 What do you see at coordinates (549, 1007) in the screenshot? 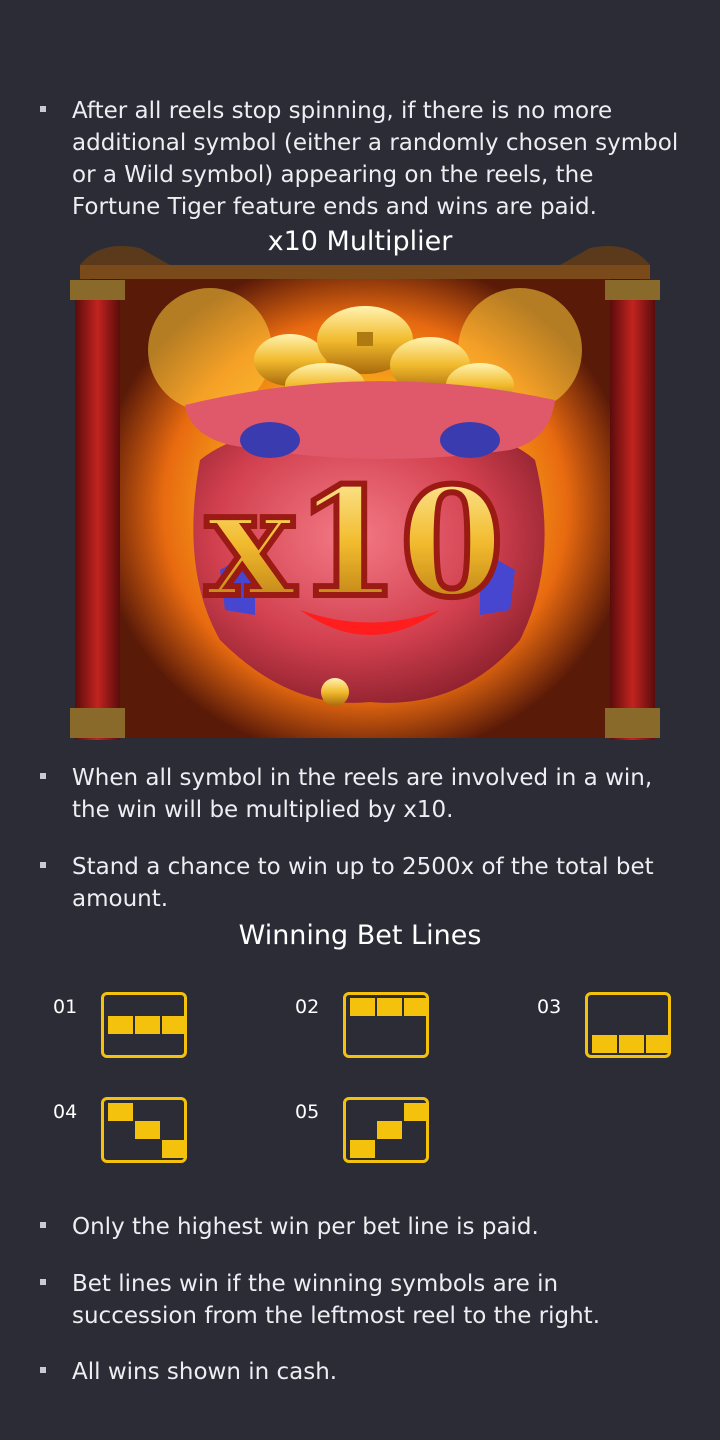
I see `bet-line-label: 03` at bounding box center [549, 1007].